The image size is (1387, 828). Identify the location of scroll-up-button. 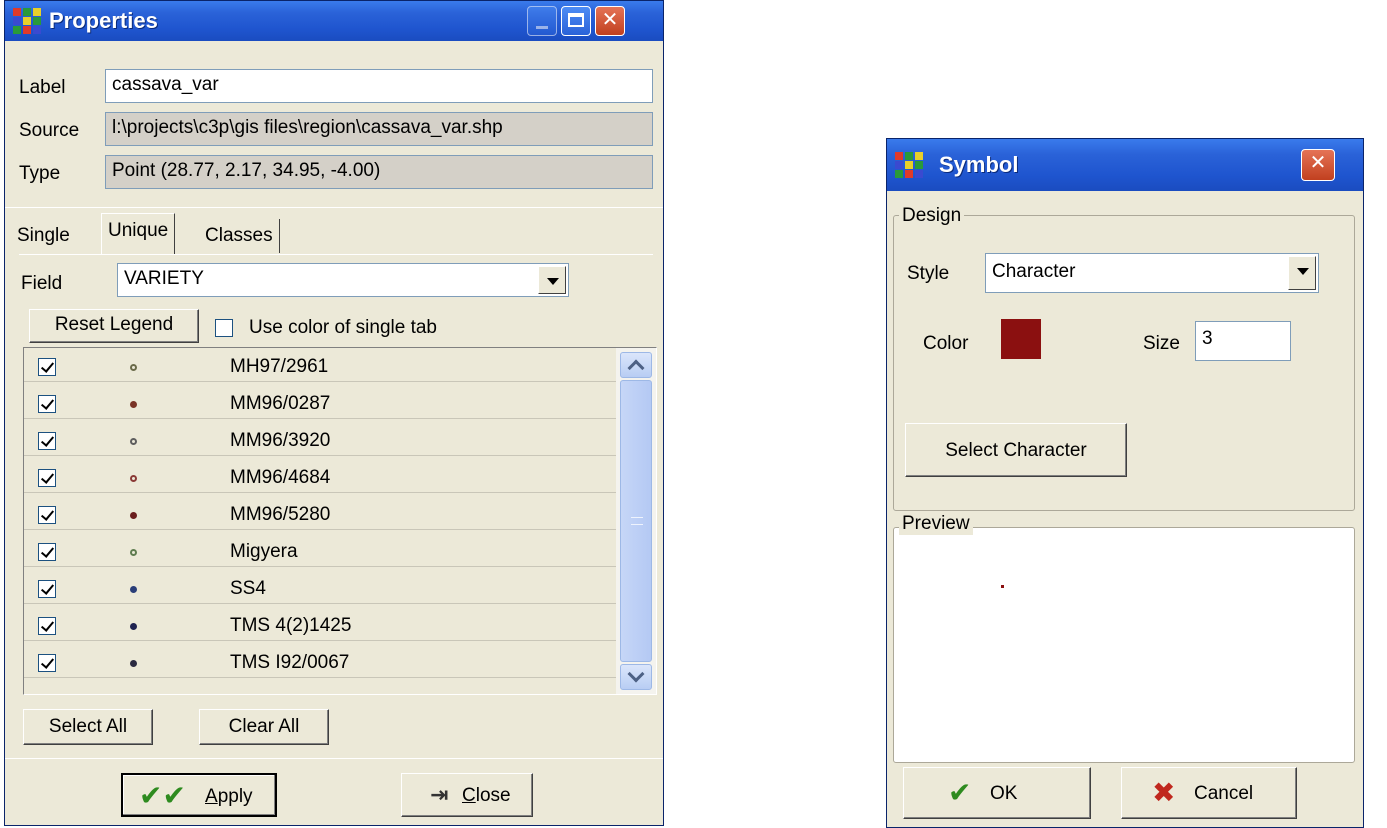
(636, 365).